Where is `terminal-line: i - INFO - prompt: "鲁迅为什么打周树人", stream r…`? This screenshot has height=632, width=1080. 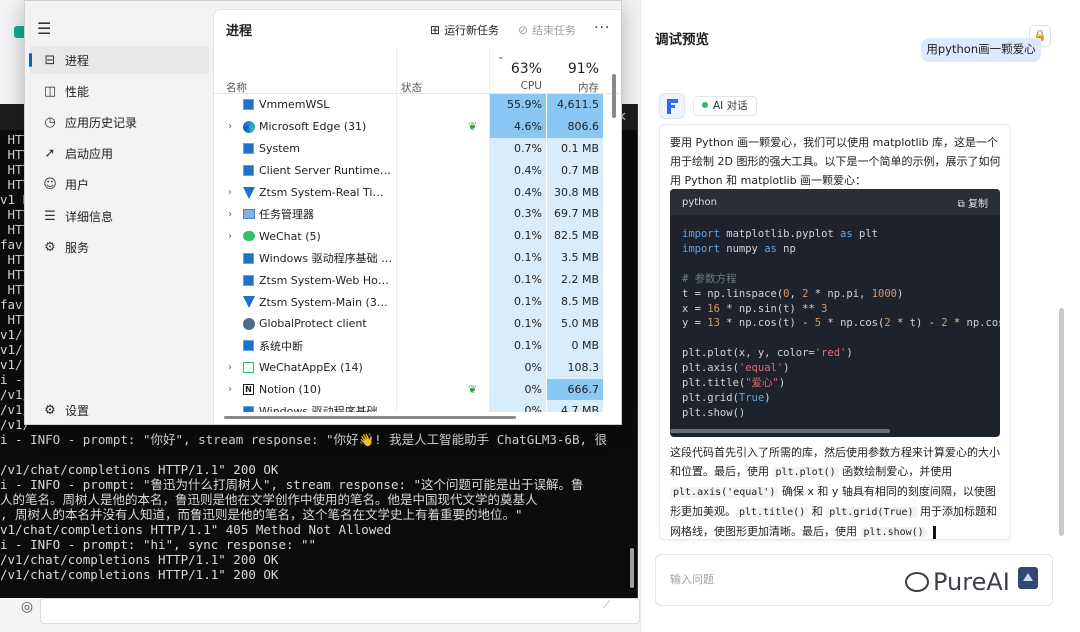
terminal-line: i - INFO - prompt: "鲁迅为什么打周树人", stream r… is located at coordinates (292, 484).